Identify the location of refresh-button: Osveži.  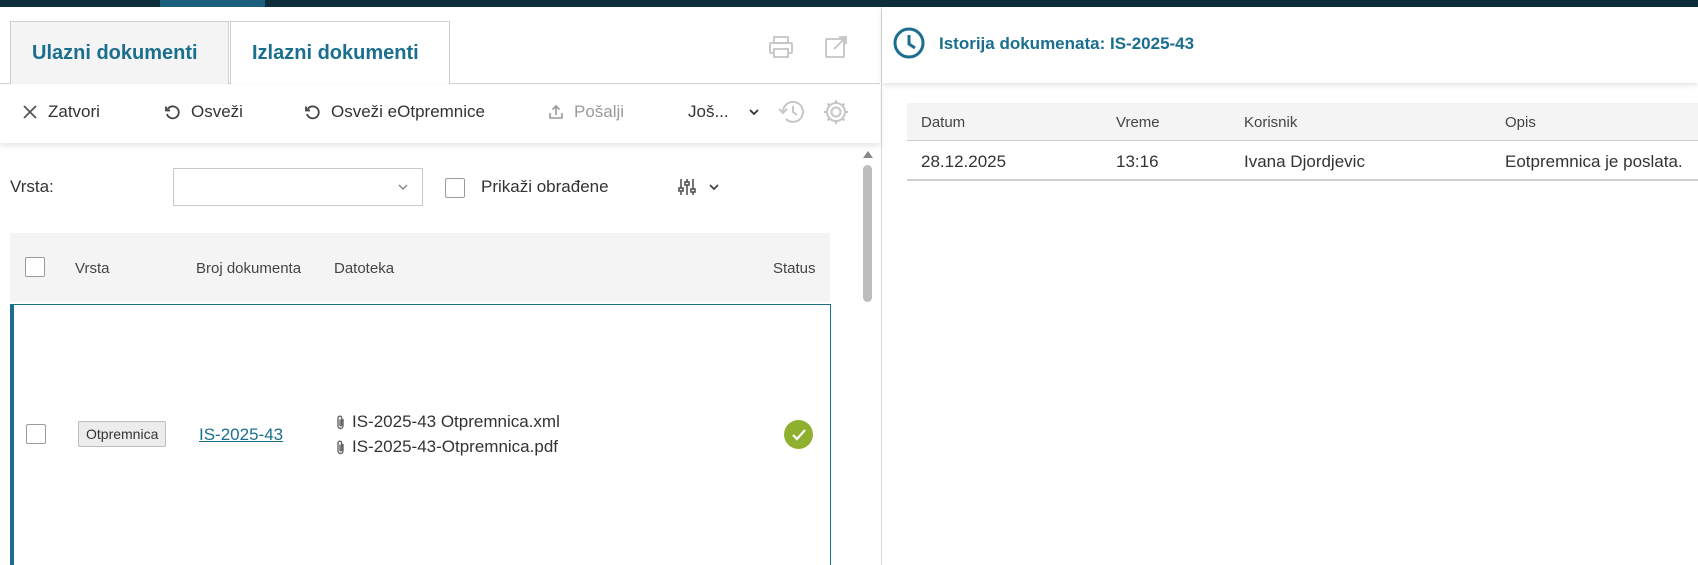
(203, 112).